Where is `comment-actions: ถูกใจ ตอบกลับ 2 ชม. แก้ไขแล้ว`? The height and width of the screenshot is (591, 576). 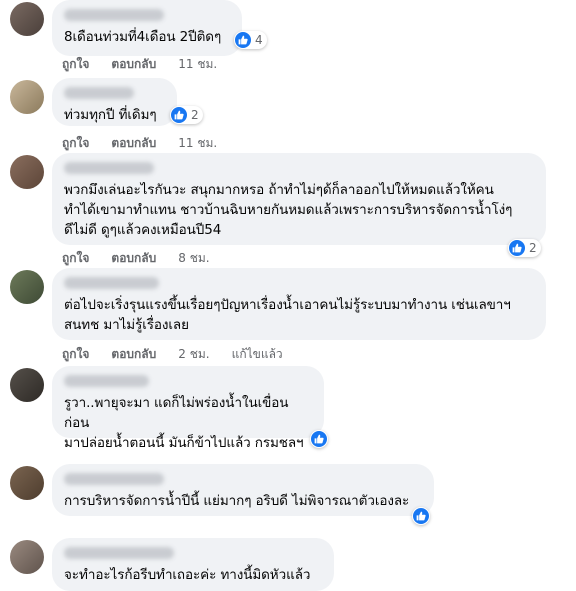 comment-actions: ถูกใจ ตอบกลับ 2 ชม. แก้ไขแล้ว is located at coordinates (172, 354).